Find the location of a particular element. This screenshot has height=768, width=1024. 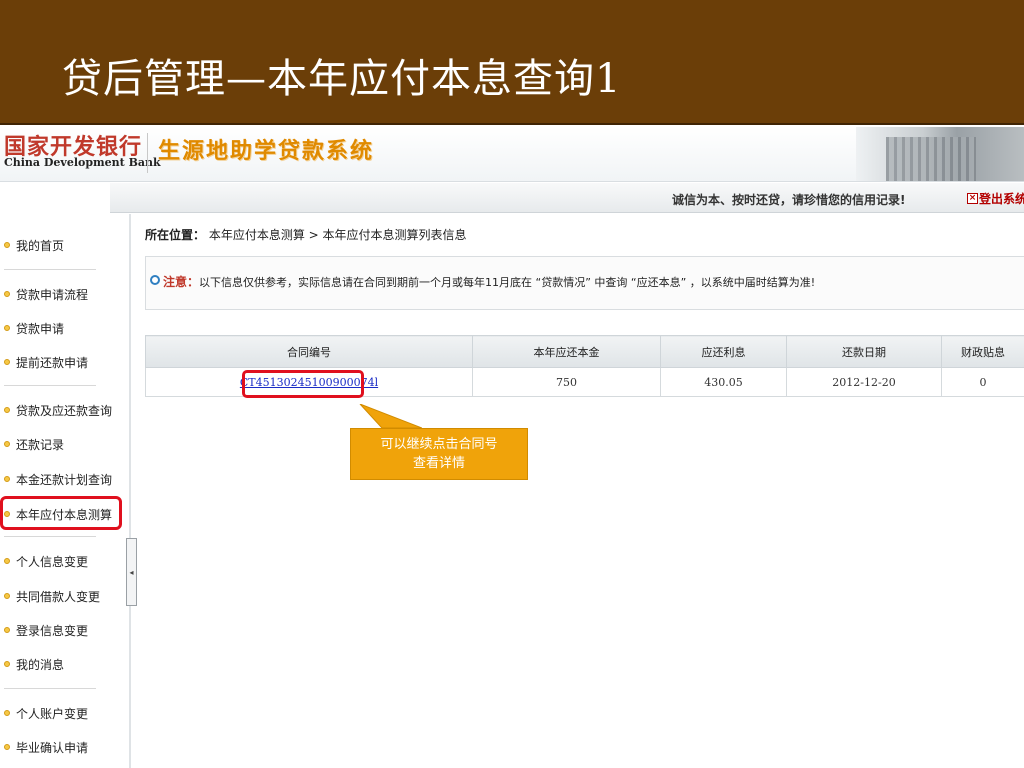

sidebar-item-account-change: 个人账户变更 is located at coordinates (62, 713).